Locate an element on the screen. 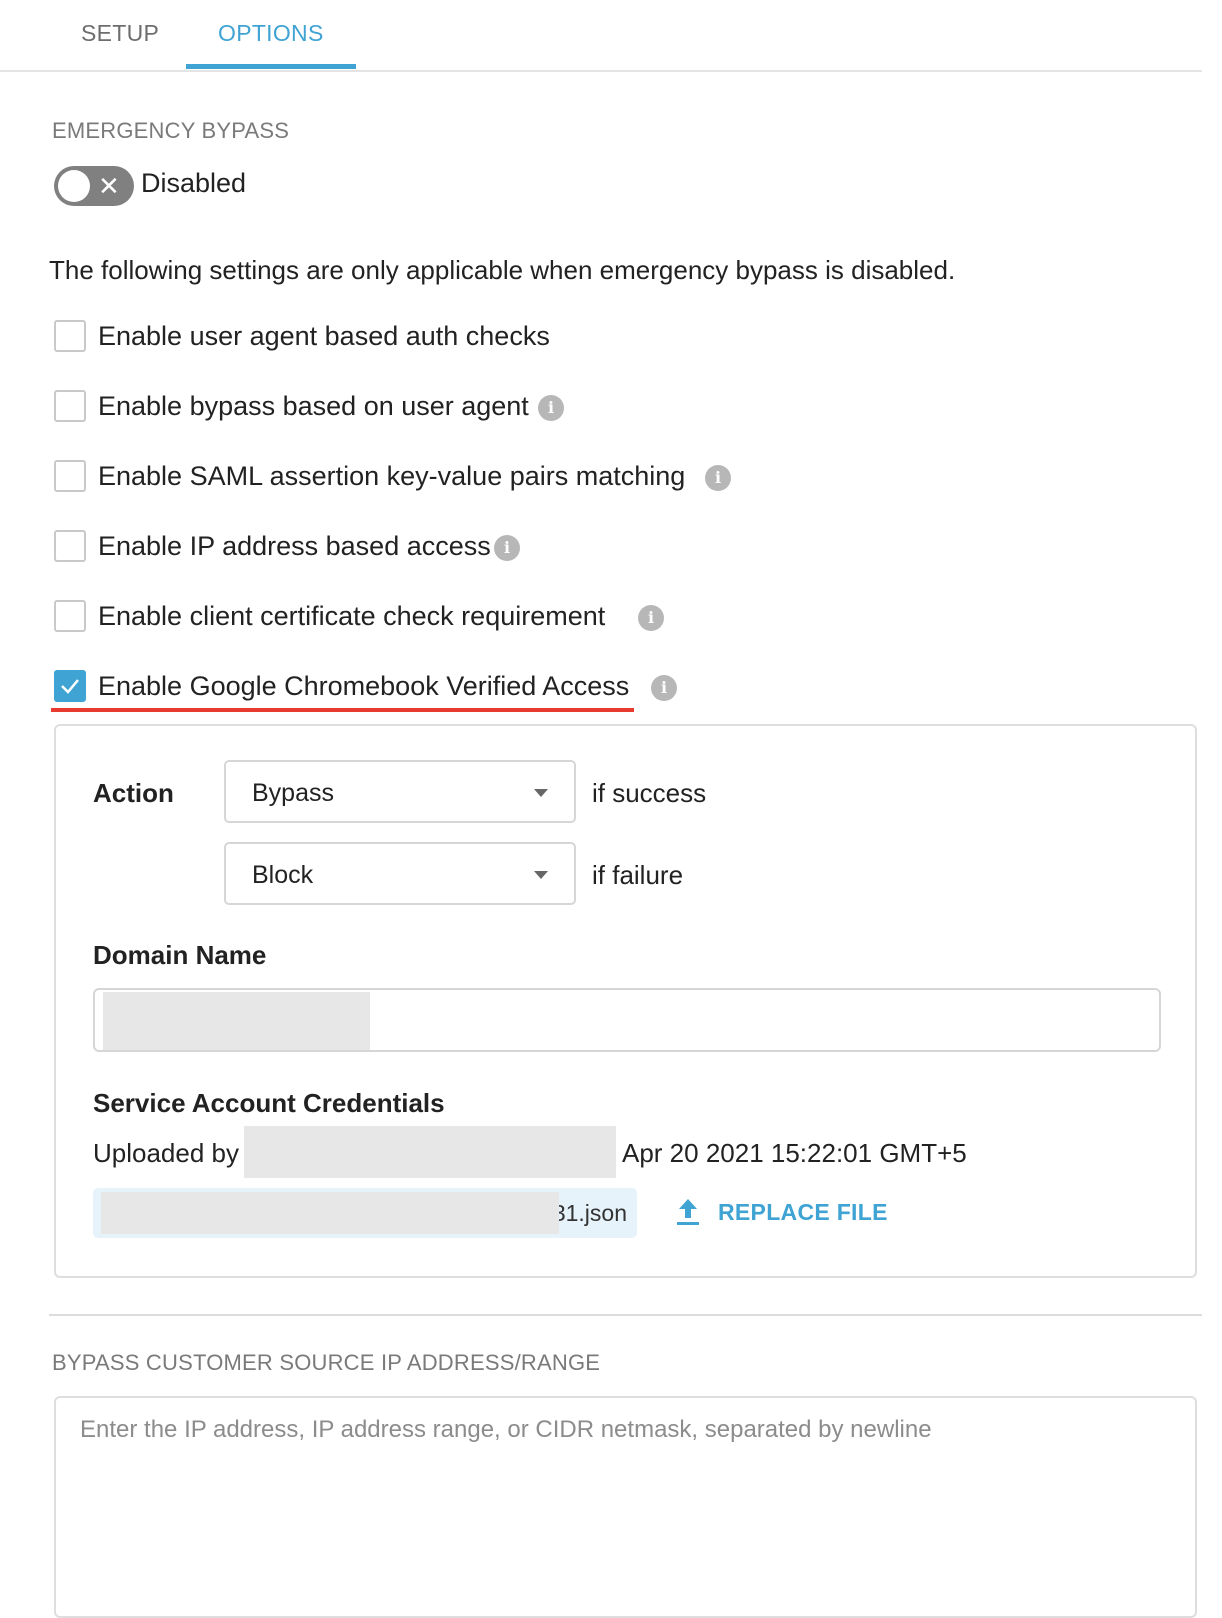  emergency-bypass-toggle: ✕ is located at coordinates (94, 186).